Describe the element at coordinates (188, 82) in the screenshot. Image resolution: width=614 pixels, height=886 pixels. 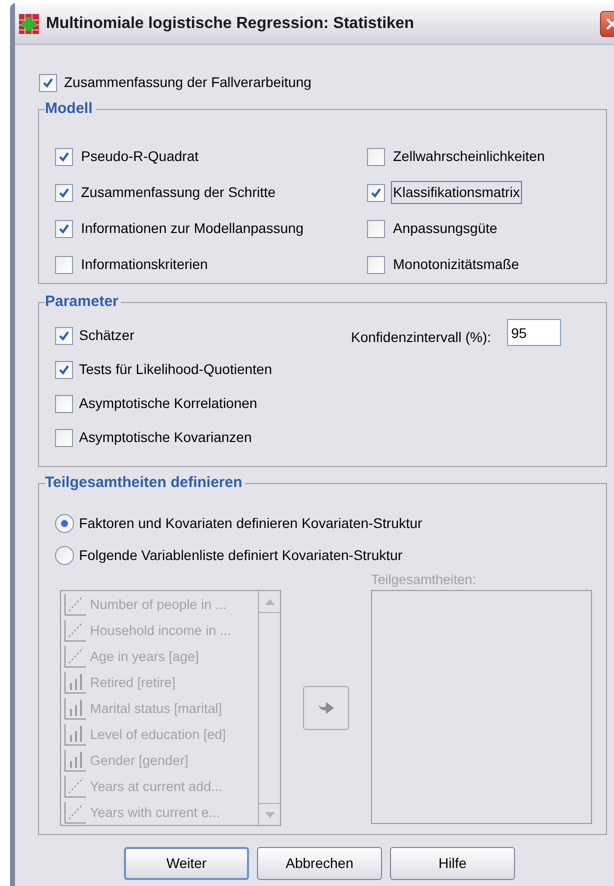
I see `checkbox-label: Zusammenfassung der Fallverarbeitung` at that location.